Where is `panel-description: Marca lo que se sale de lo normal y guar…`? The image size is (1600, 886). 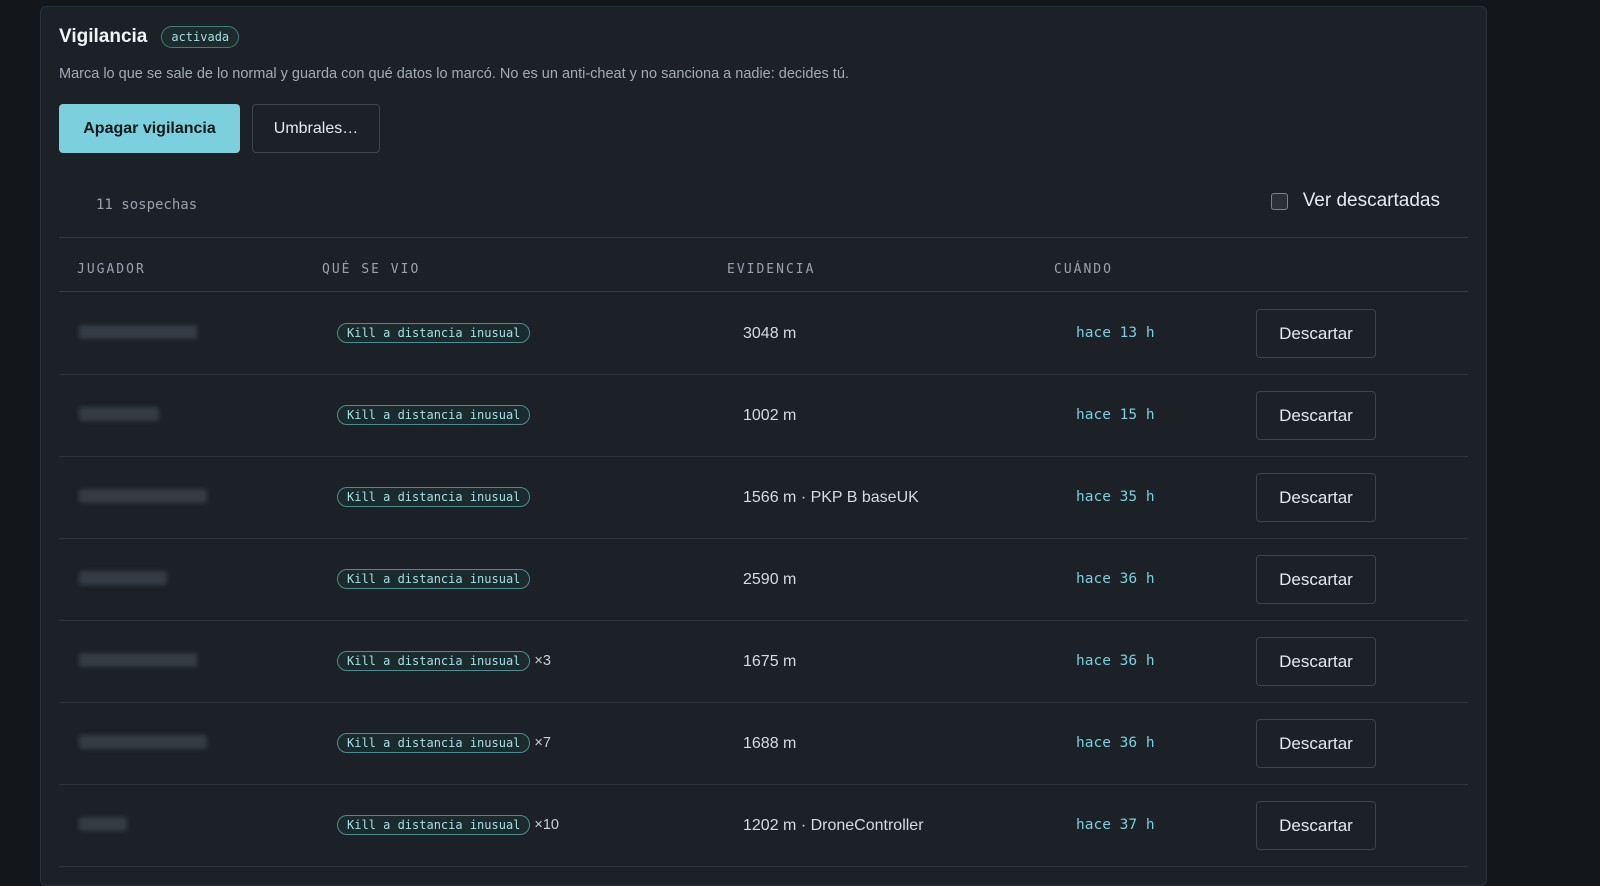
panel-description: Marca lo que se sale de lo normal y guar… is located at coordinates (454, 74).